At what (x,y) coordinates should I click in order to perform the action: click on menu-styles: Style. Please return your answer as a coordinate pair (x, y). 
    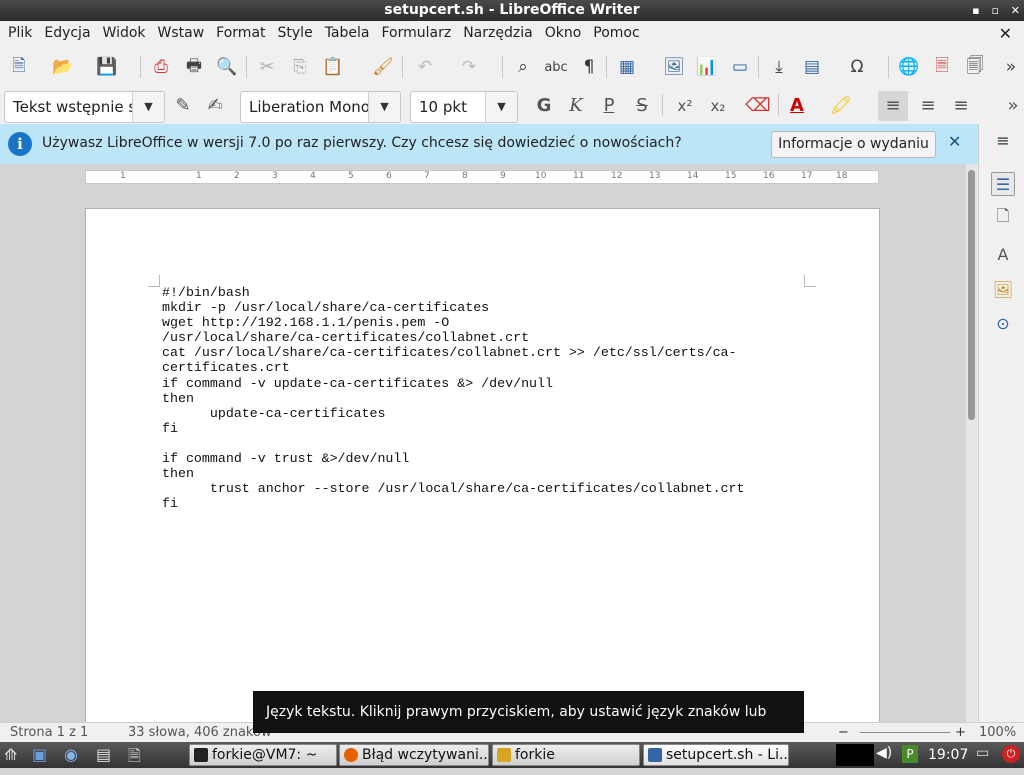
    Looking at the image, I should click on (295, 33).